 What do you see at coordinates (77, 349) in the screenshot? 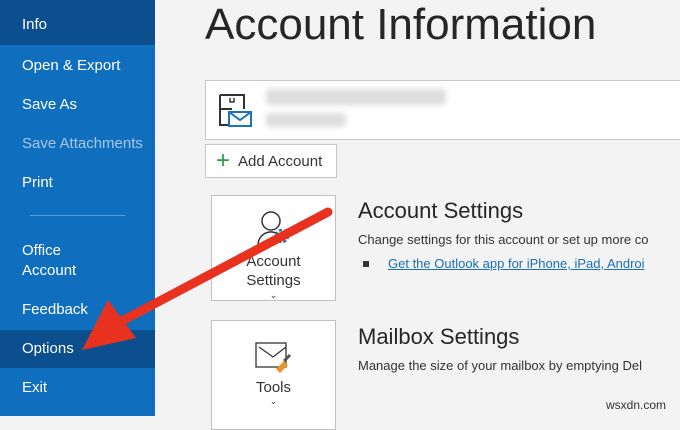
I see `nav-options: Options` at bounding box center [77, 349].